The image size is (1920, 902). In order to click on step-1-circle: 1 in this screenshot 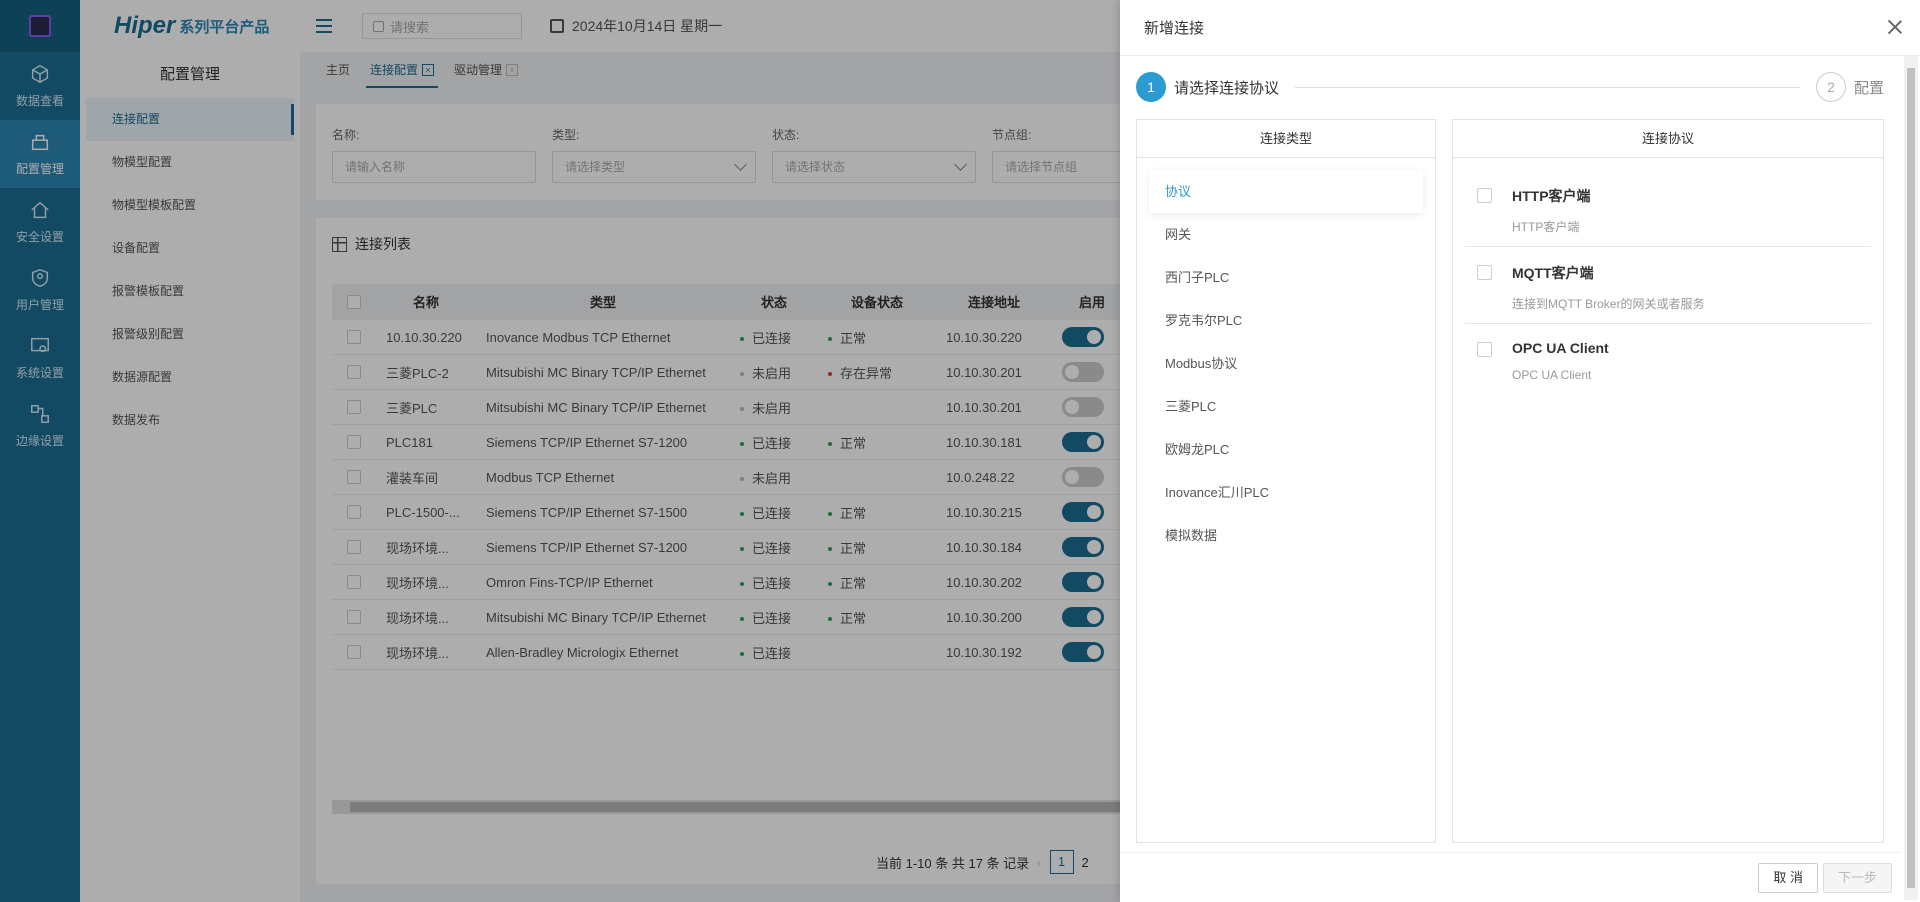, I will do `click(1151, 87)`.